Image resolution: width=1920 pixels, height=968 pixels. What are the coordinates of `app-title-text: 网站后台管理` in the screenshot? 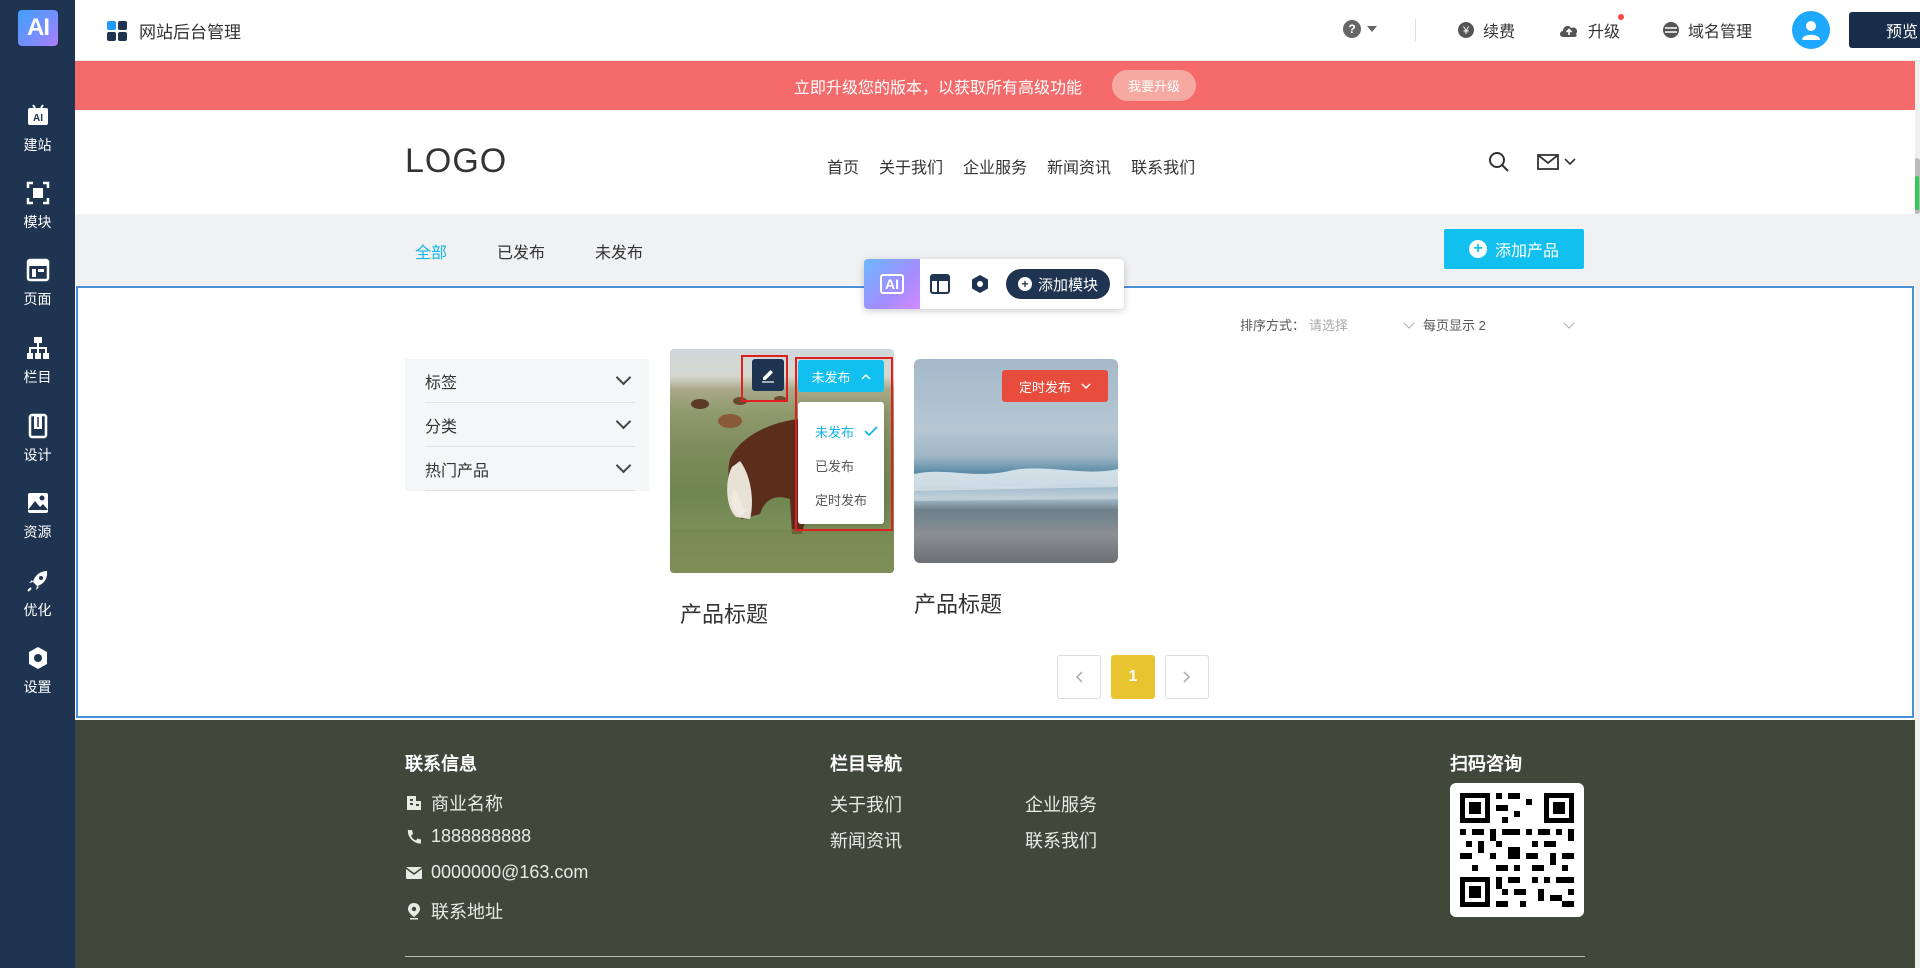 It's located at (190, 32).